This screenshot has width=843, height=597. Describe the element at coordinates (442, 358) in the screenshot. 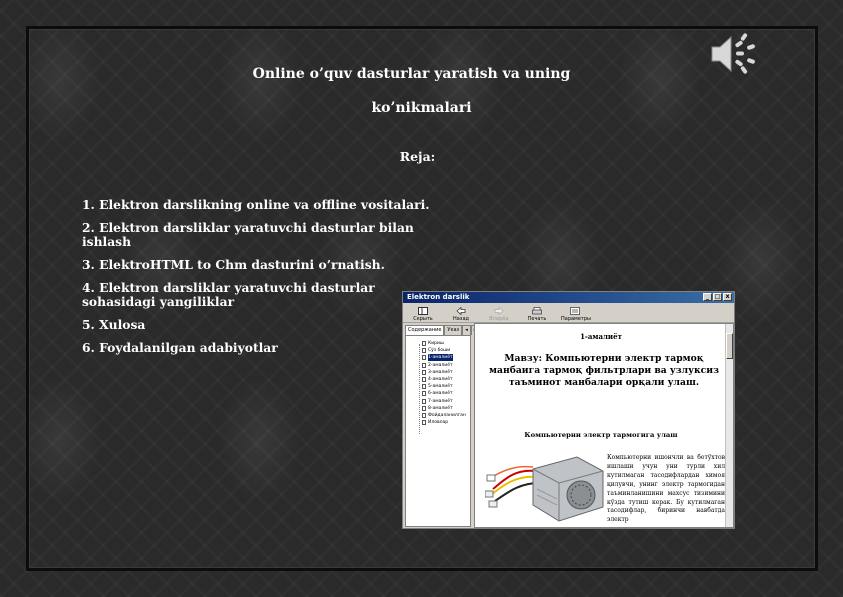

I see `tree-item-selected: 1-амалиёт` at that location.